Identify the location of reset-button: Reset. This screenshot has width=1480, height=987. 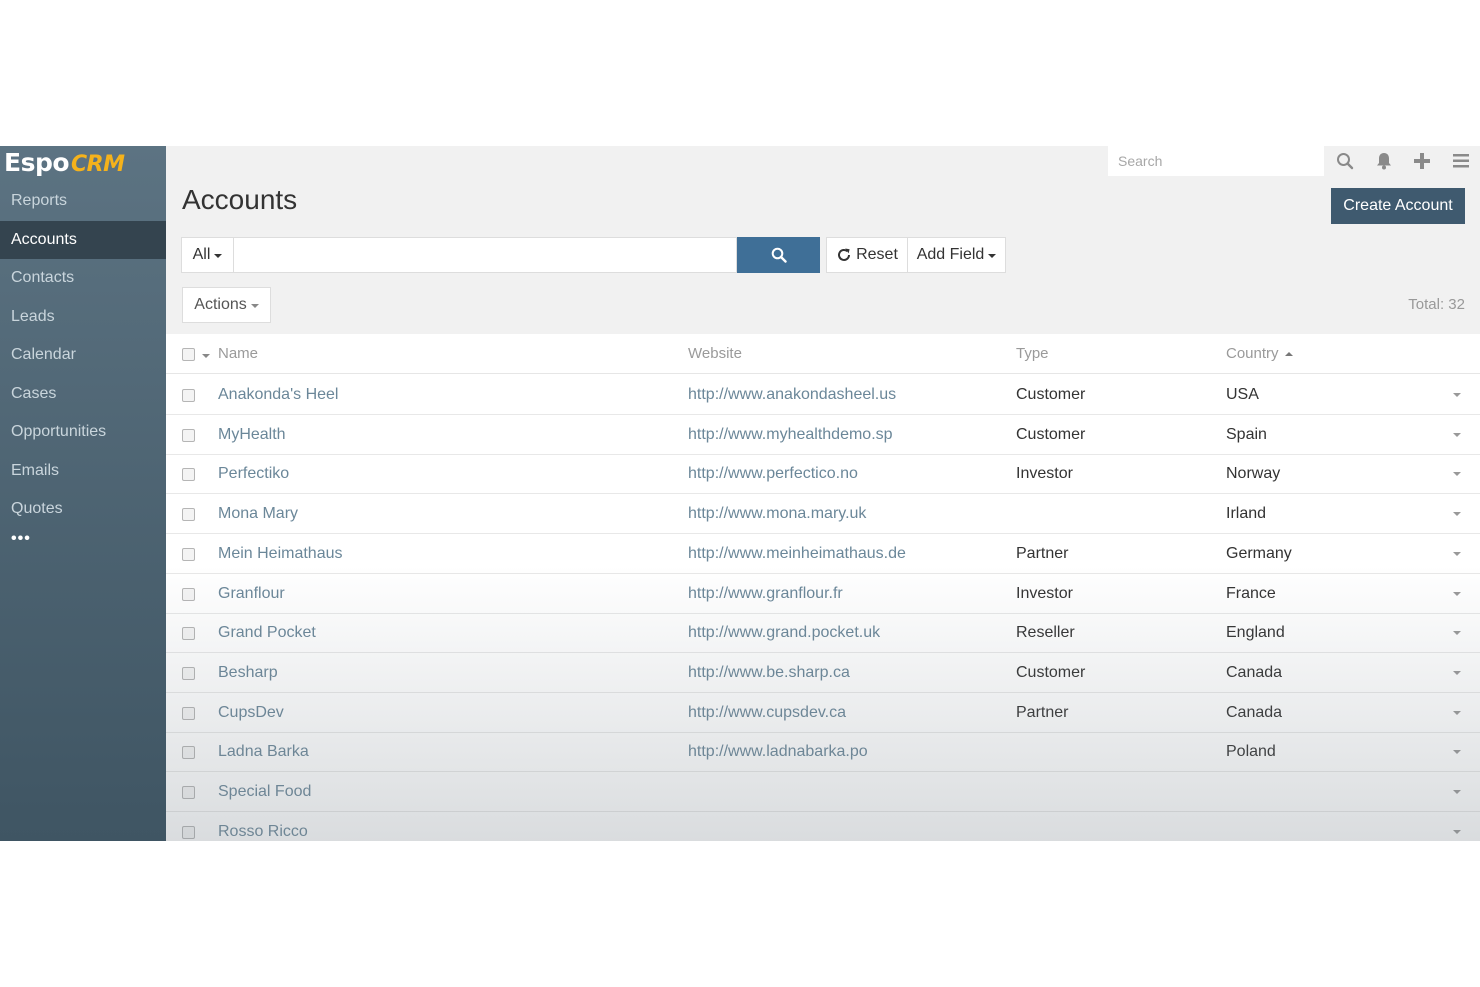
(867, 255).